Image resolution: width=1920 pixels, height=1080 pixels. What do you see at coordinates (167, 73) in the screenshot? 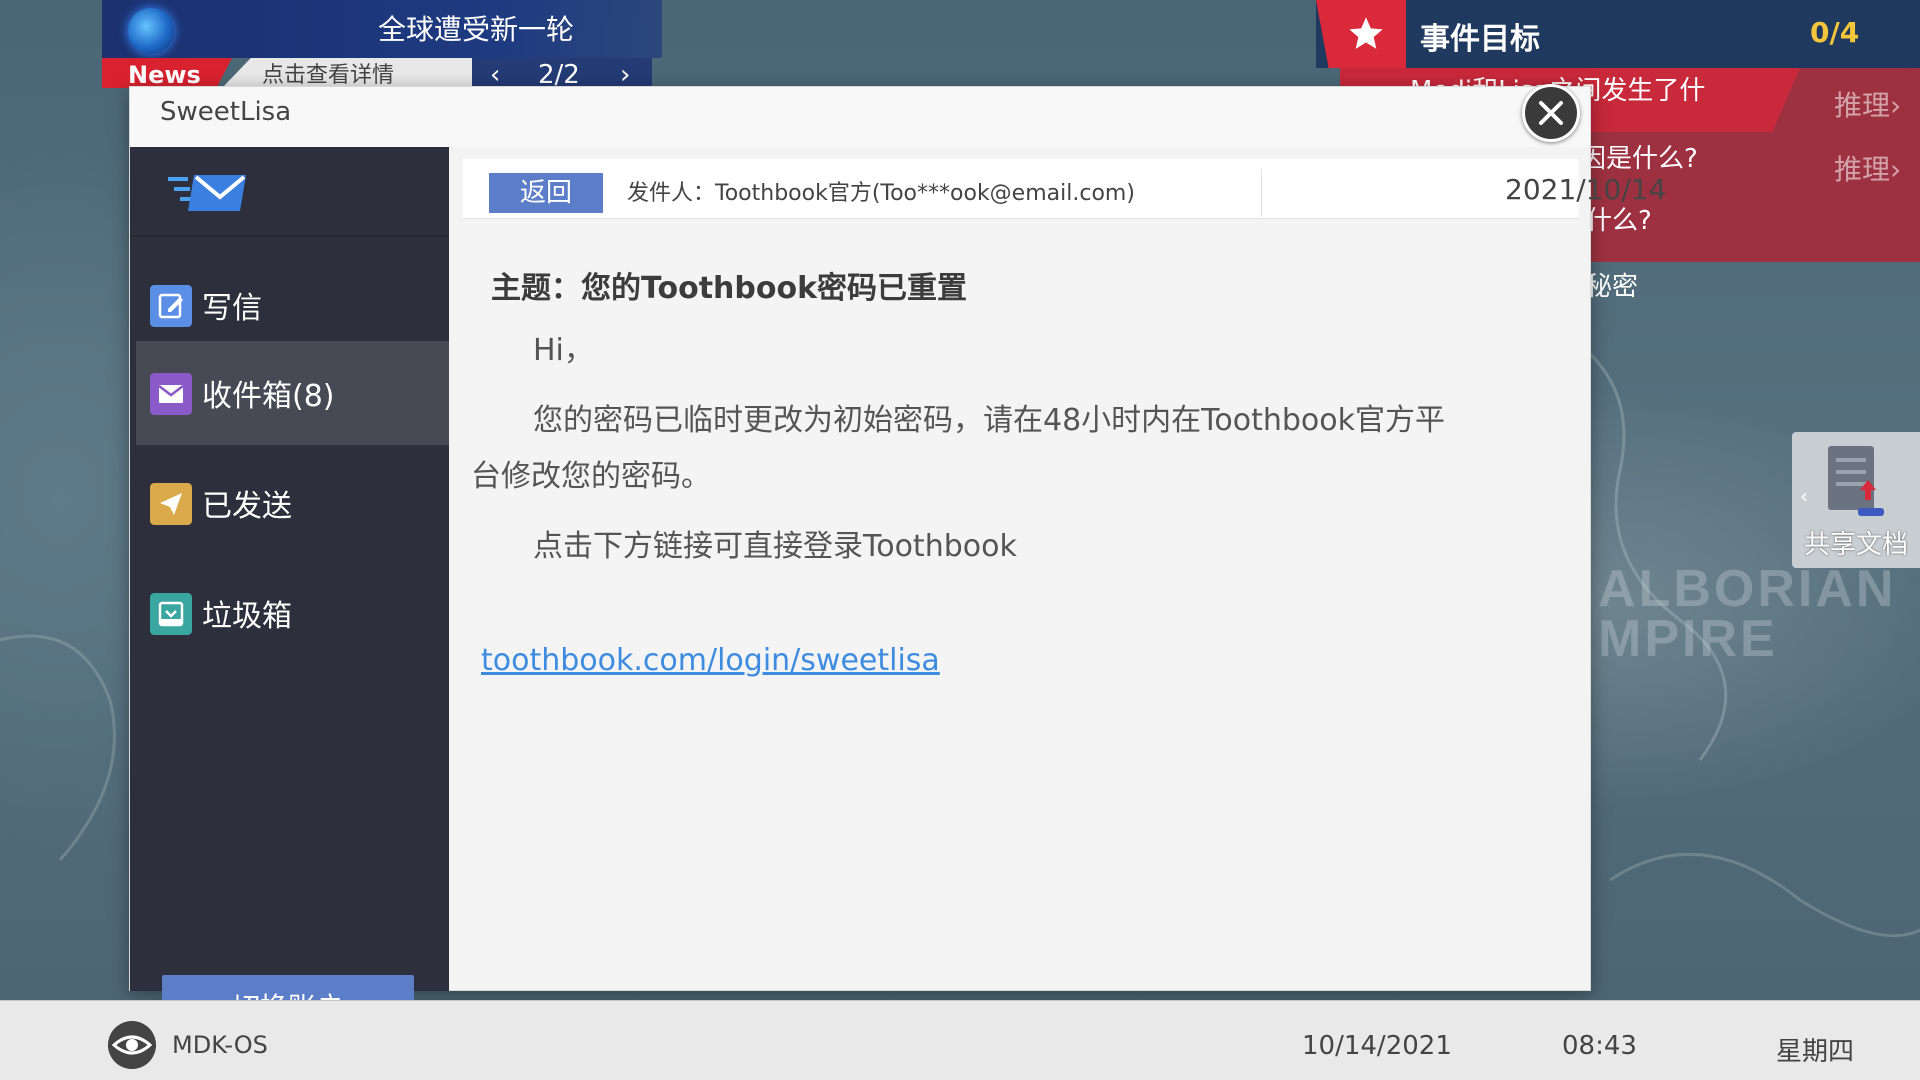
I see `news-tag: News` at bounding box center [167, 73].